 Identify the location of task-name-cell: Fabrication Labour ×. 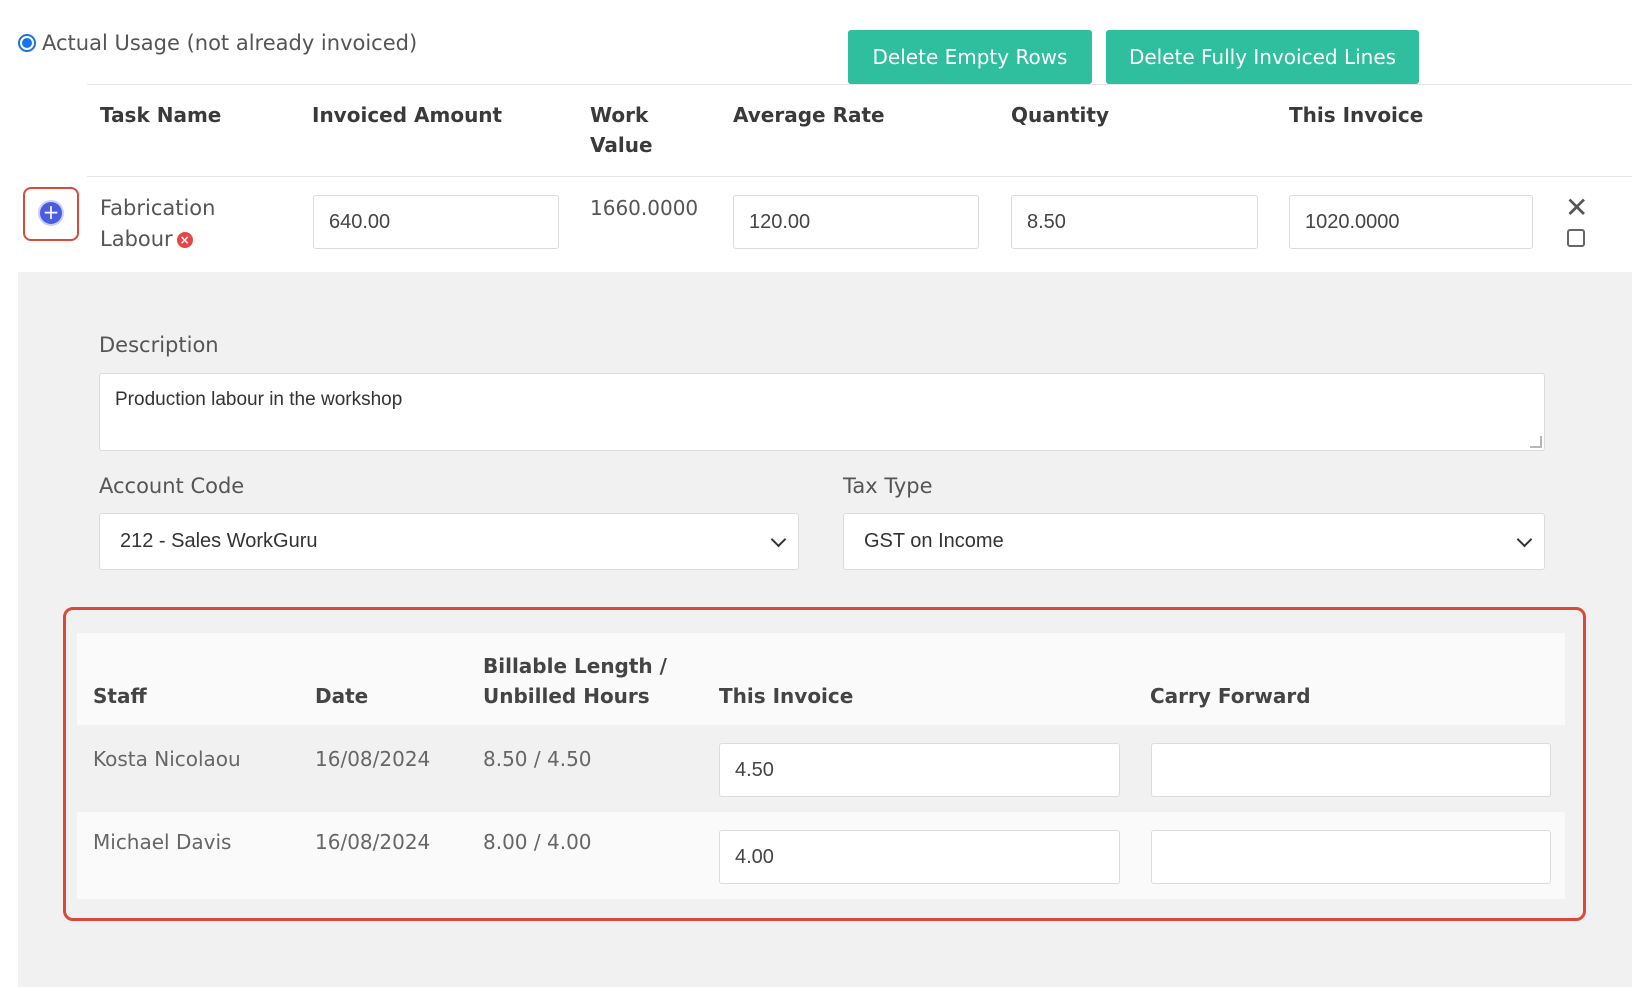
(157, 224).